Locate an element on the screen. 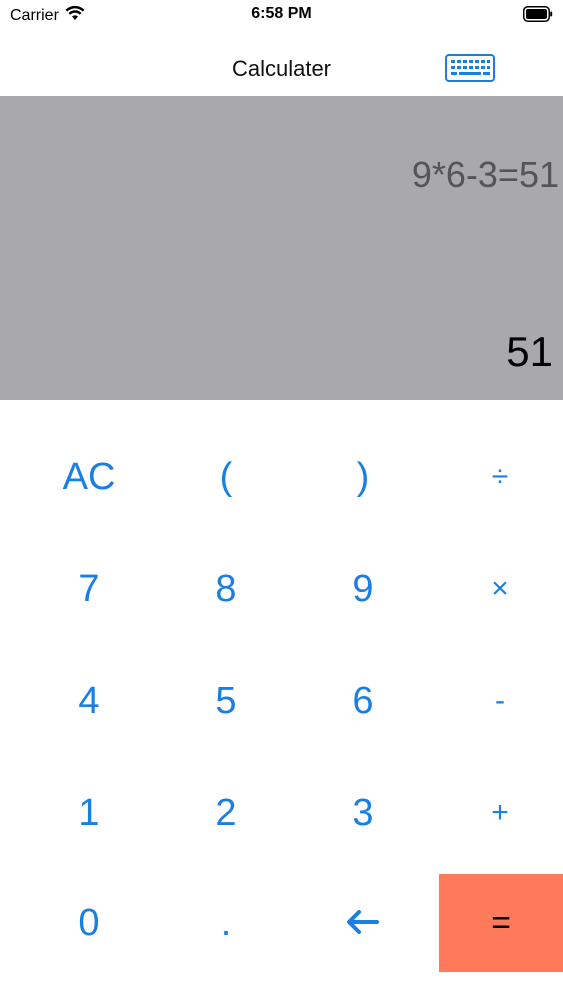  minus-button: - is located at coordinates (500, 701).